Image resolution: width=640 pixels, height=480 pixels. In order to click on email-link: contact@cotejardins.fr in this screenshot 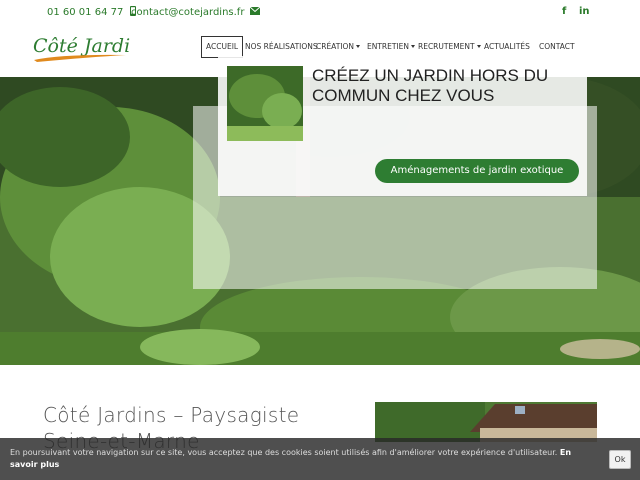, I will do `click(195, 12)`.